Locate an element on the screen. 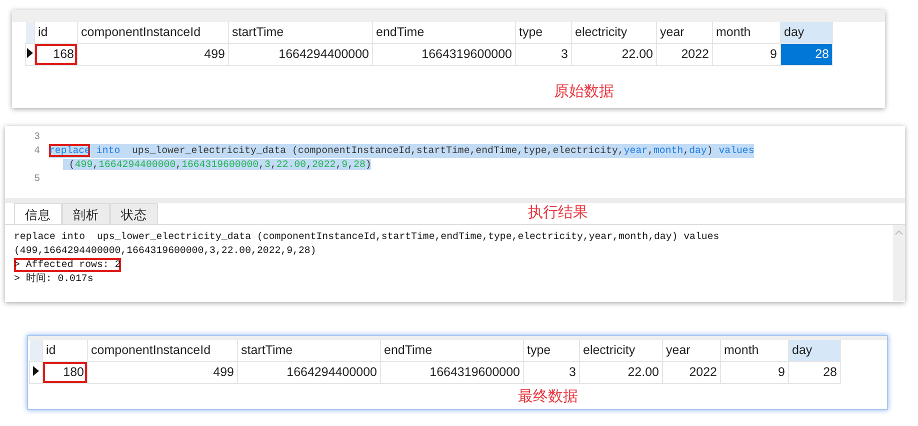 This screenshot has height=426, width=918. line-number: 3 is located at coordinates (37, 137).